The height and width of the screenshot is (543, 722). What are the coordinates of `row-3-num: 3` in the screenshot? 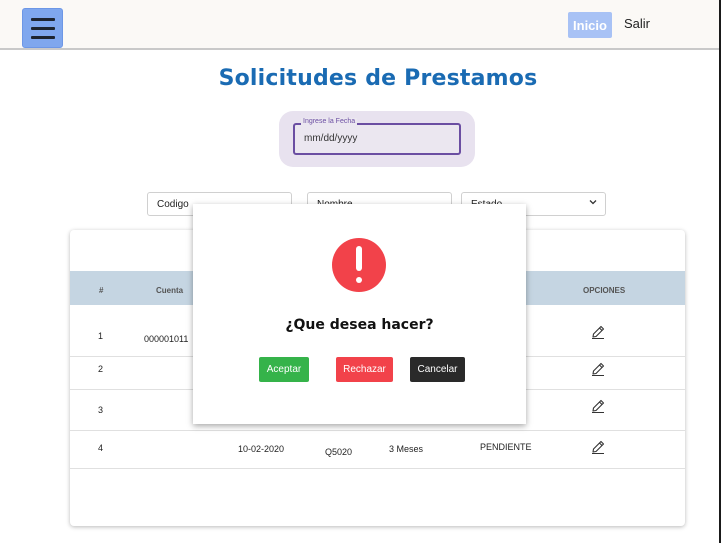 It's located at (101, 410).